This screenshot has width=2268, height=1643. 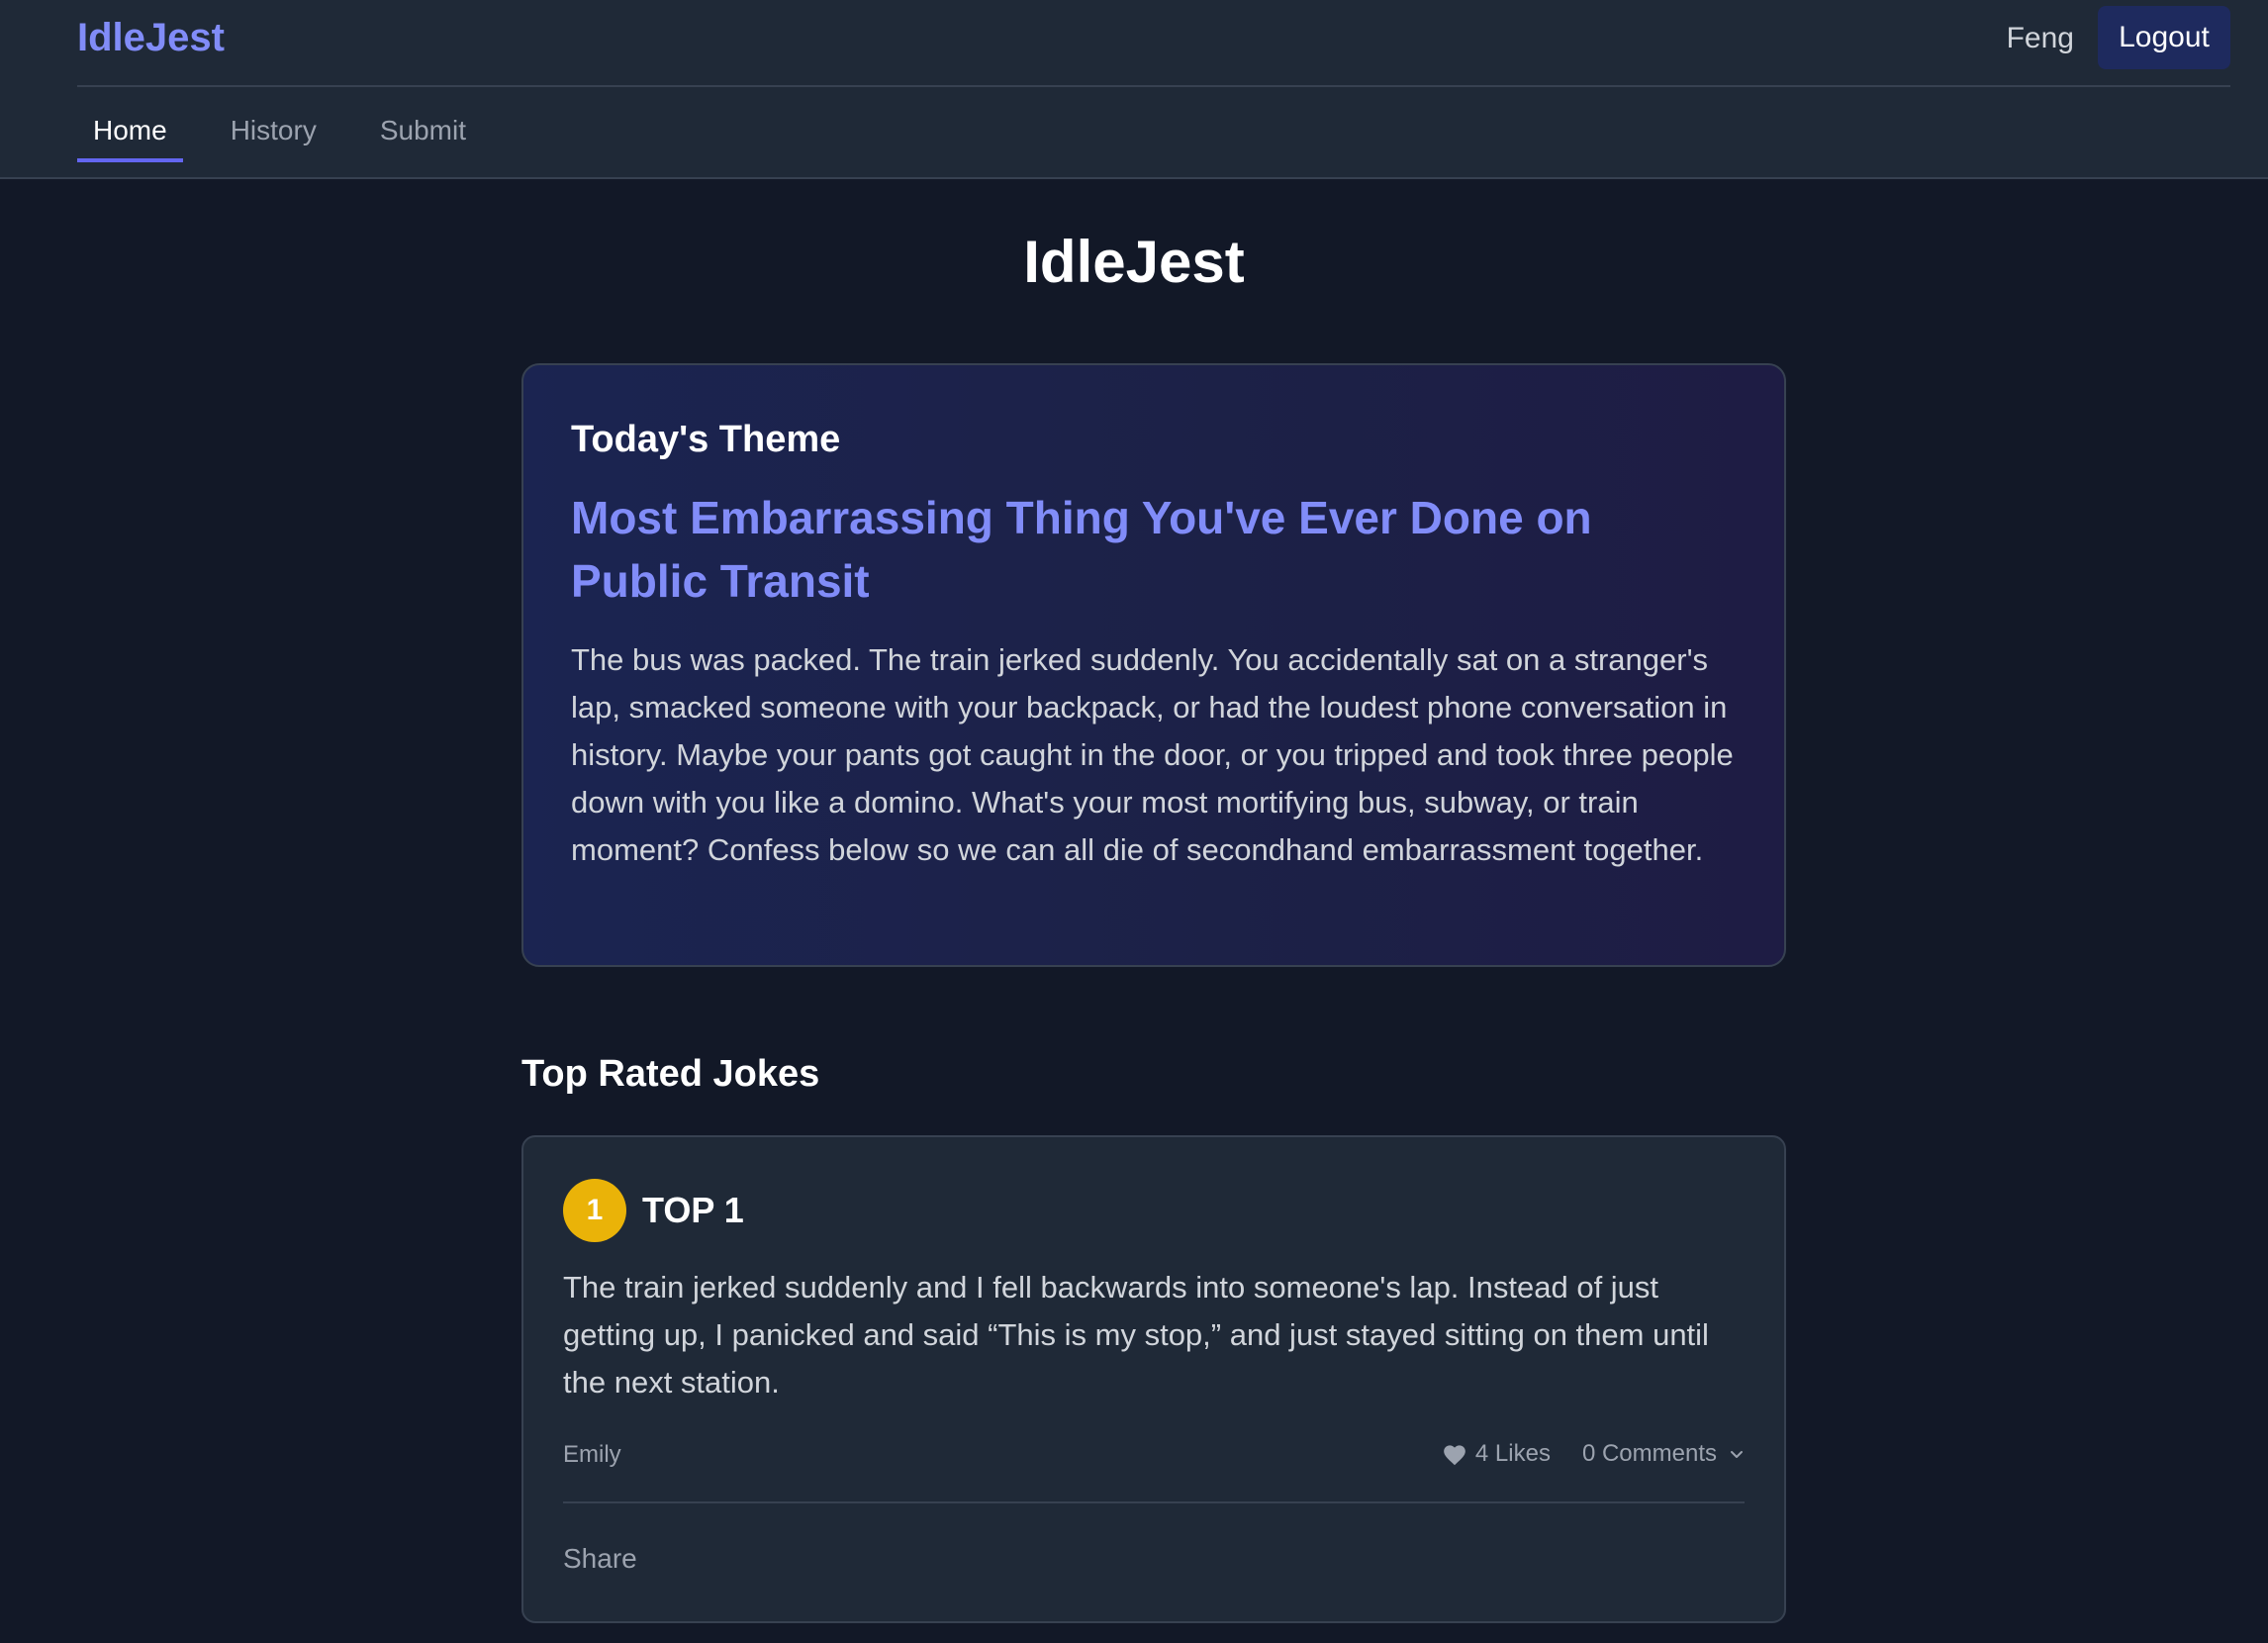 I want to click on likes-count: 4 Likes, so click(x=1513, y=1453).